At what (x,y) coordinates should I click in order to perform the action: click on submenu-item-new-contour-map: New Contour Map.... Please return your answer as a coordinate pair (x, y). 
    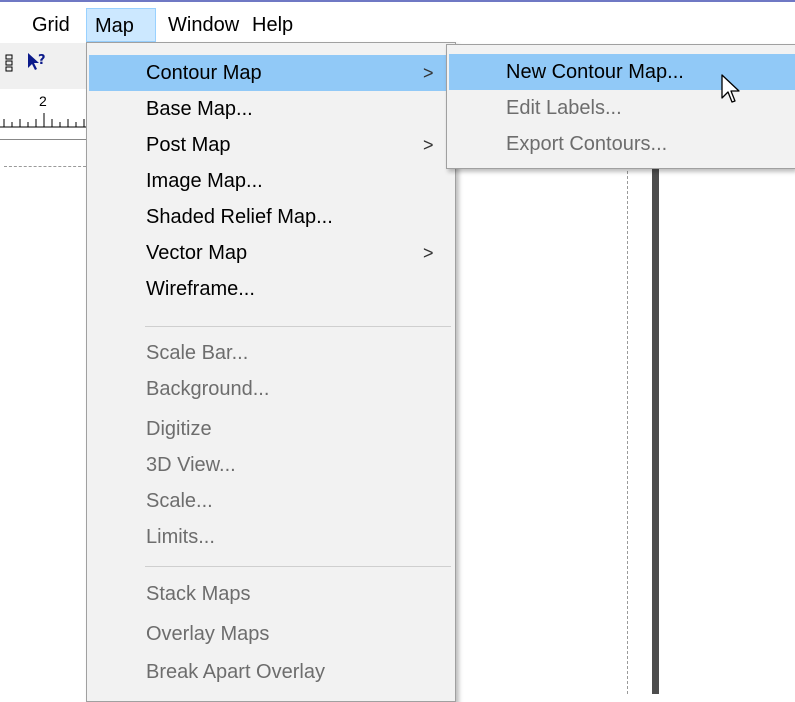
    Looking at the image, I should click on (622, 72).